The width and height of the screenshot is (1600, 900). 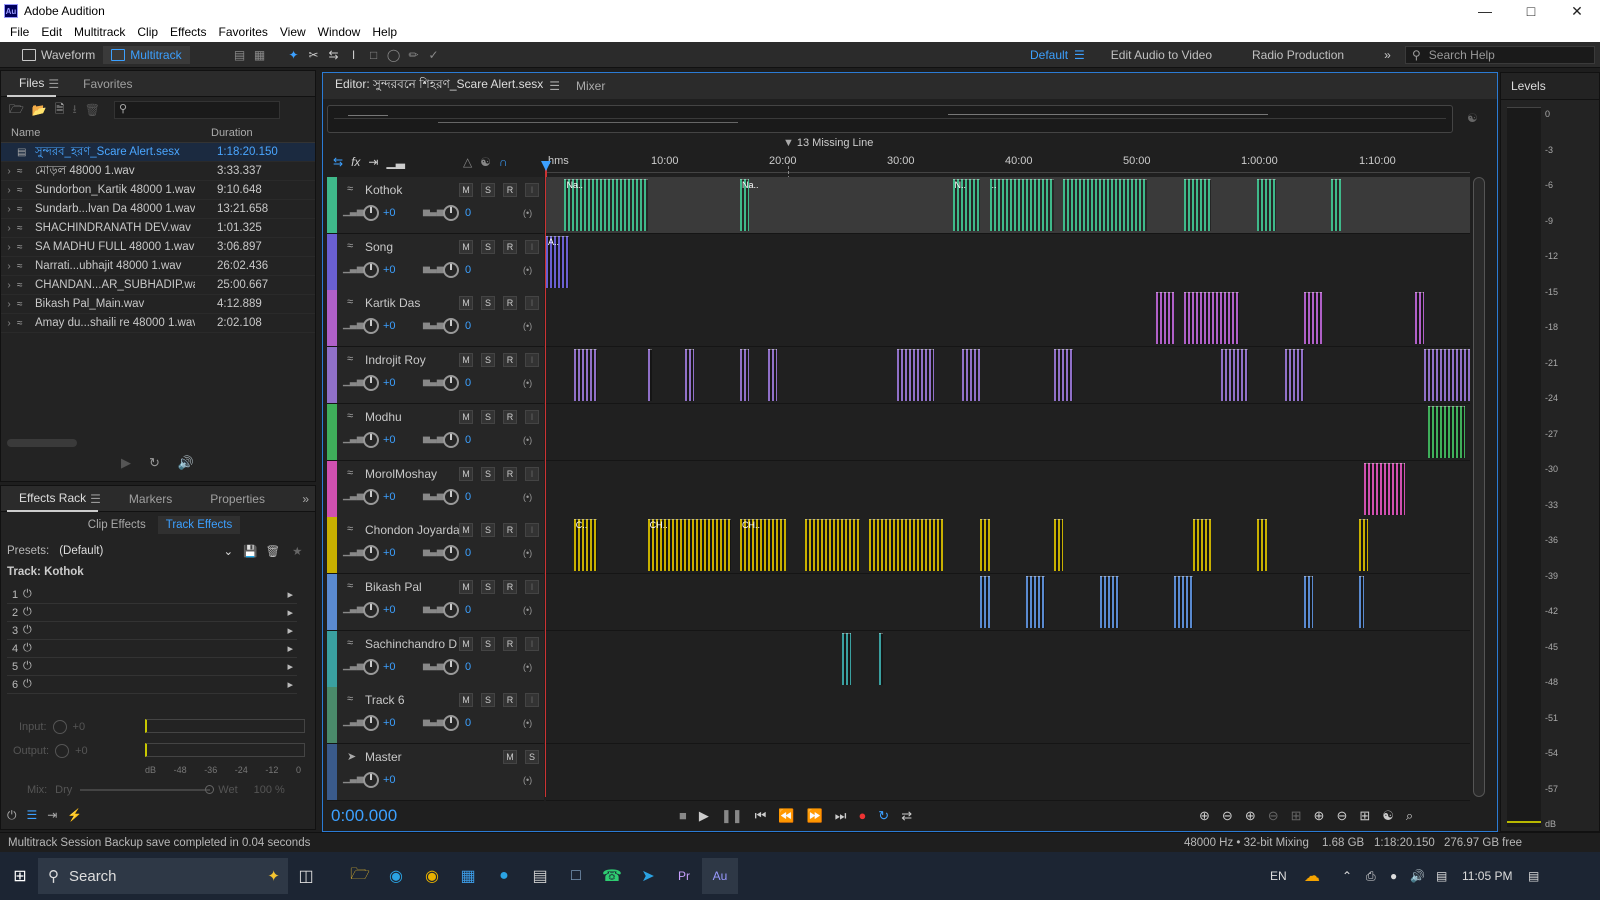 What do you see at coordinates (99, 32) in the screenshot?
I see `menu-item-multitrack: Multitrack` at bounding box center [99, 32].